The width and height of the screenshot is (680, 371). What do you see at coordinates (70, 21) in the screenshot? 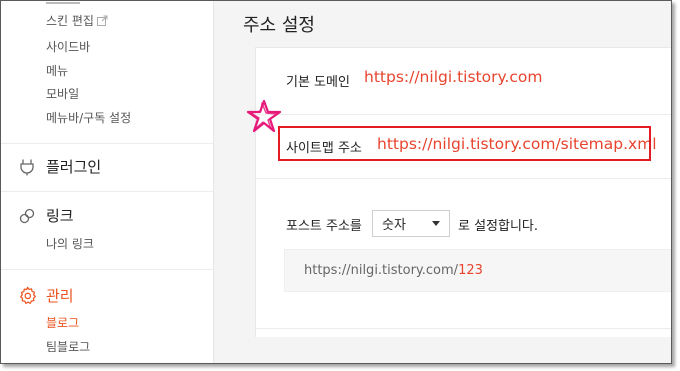
I see `sidebar-item-label: 스킨 편집` at bounding box center [70, 21].